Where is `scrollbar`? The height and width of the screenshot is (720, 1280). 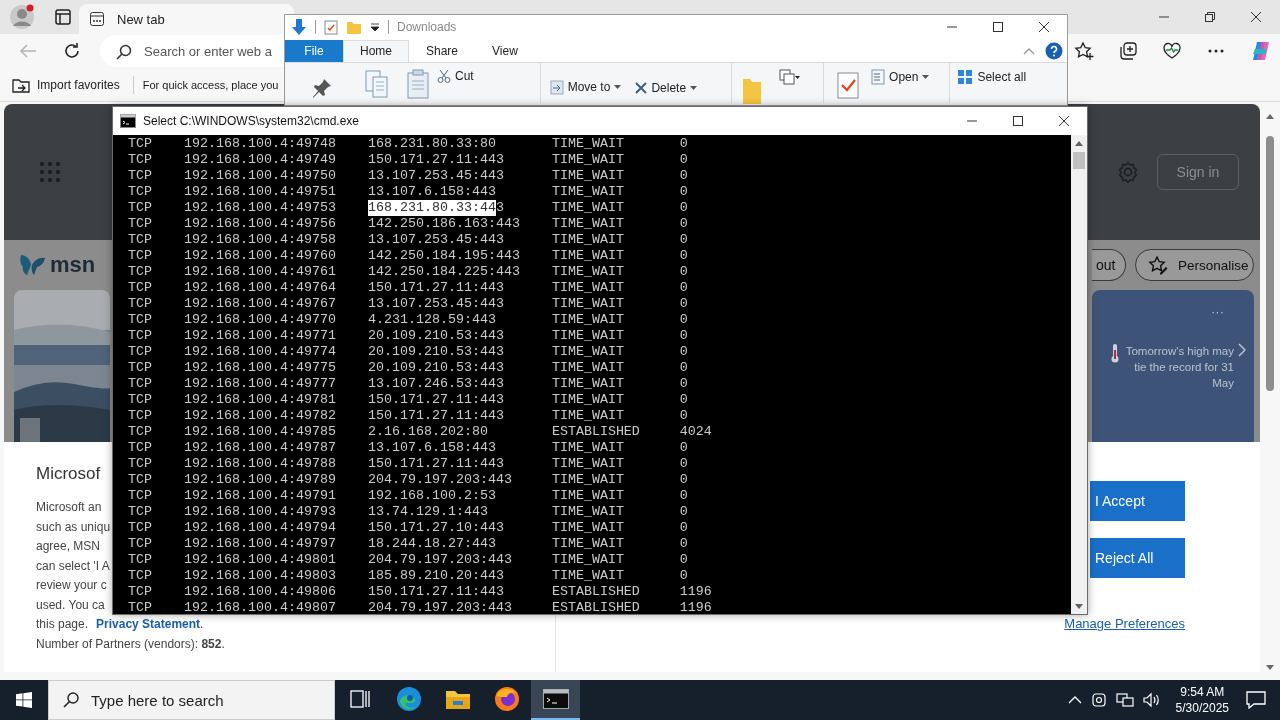
scrollbar is located at coordinates (1079, 374).